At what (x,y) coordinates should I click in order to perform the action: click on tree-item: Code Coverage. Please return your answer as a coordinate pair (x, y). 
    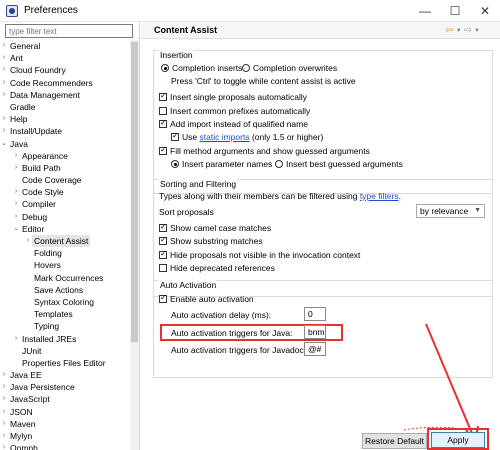
    Looking at the image, I should click on (65, 180).